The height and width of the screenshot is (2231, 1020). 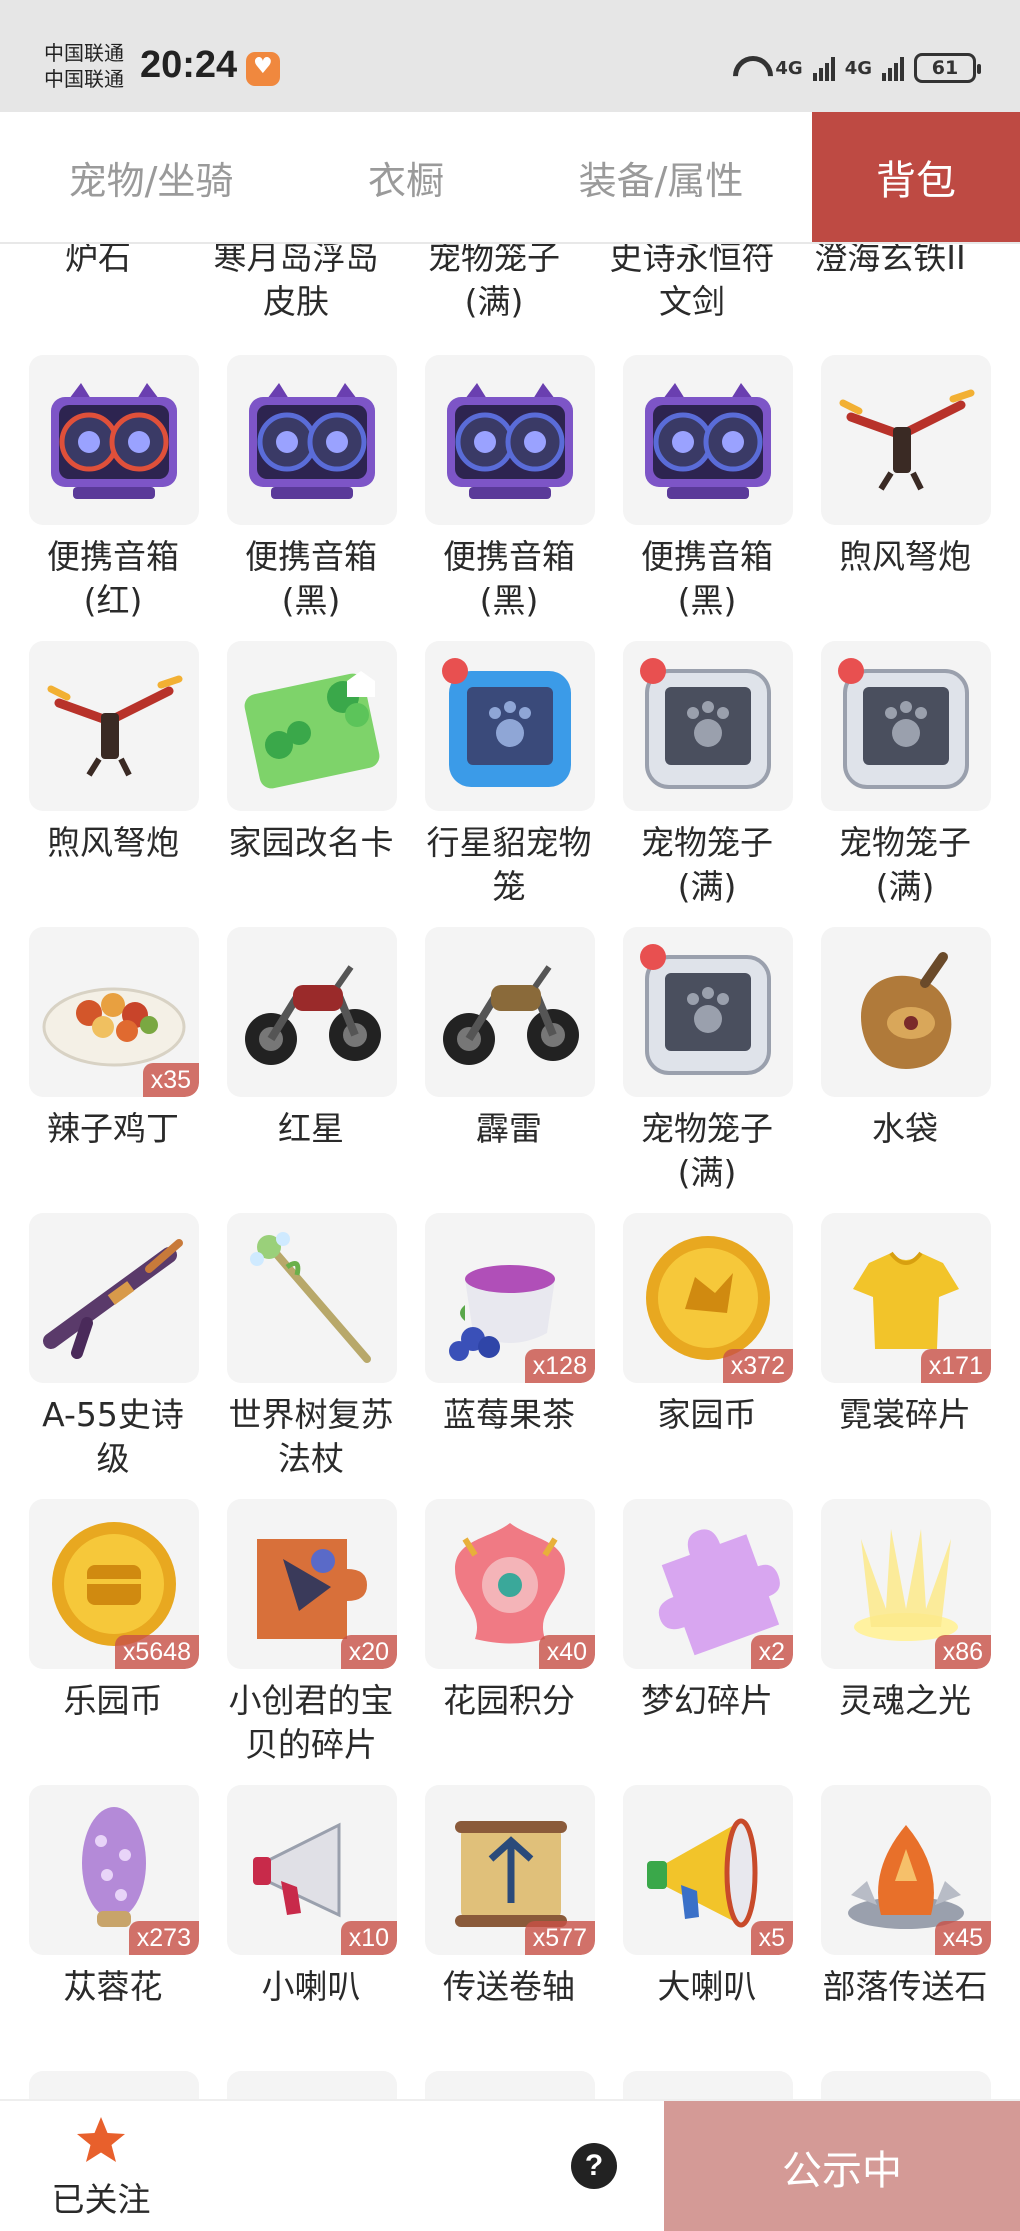 I want to click on quantity-badge: x5648, so click(x=156, y=1652).